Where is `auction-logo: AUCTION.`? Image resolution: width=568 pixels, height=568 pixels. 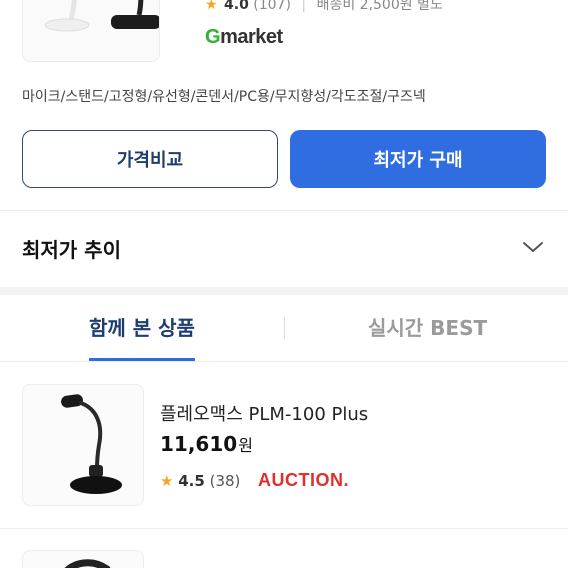 auction-logo: AUCTION. is located at coordinates (303, 480).